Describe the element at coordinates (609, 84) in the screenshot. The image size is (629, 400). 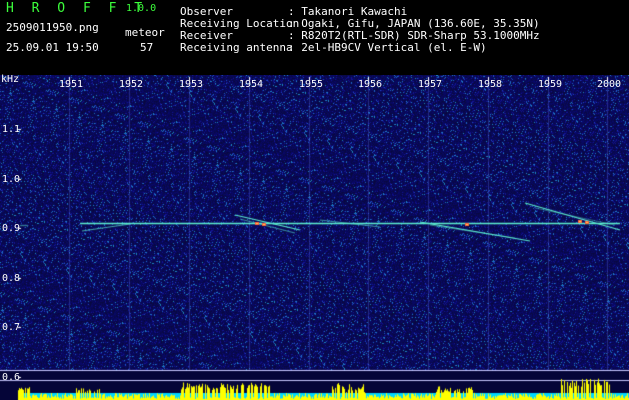
I see `x-tick-label: 2000` at that location.